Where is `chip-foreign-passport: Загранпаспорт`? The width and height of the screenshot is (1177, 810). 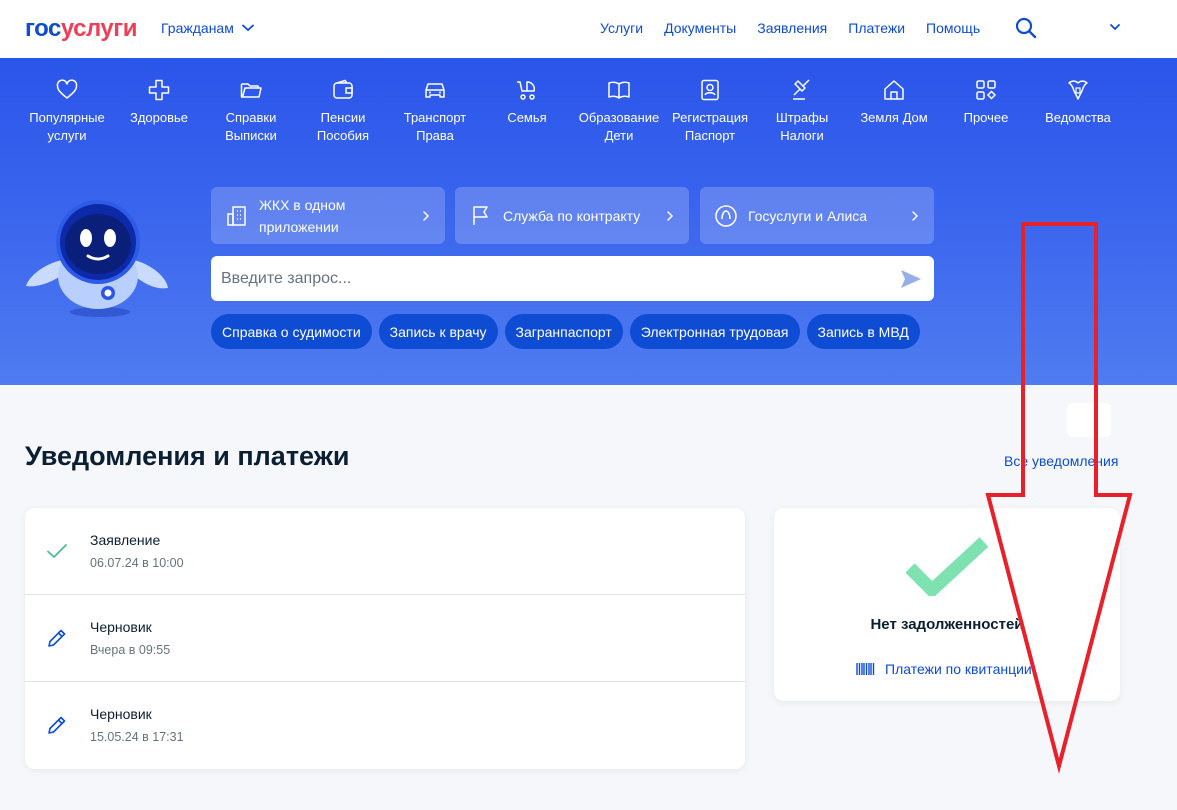 chip-foreign-passport: Загранпаспорт is located at coordinates (563, 331).